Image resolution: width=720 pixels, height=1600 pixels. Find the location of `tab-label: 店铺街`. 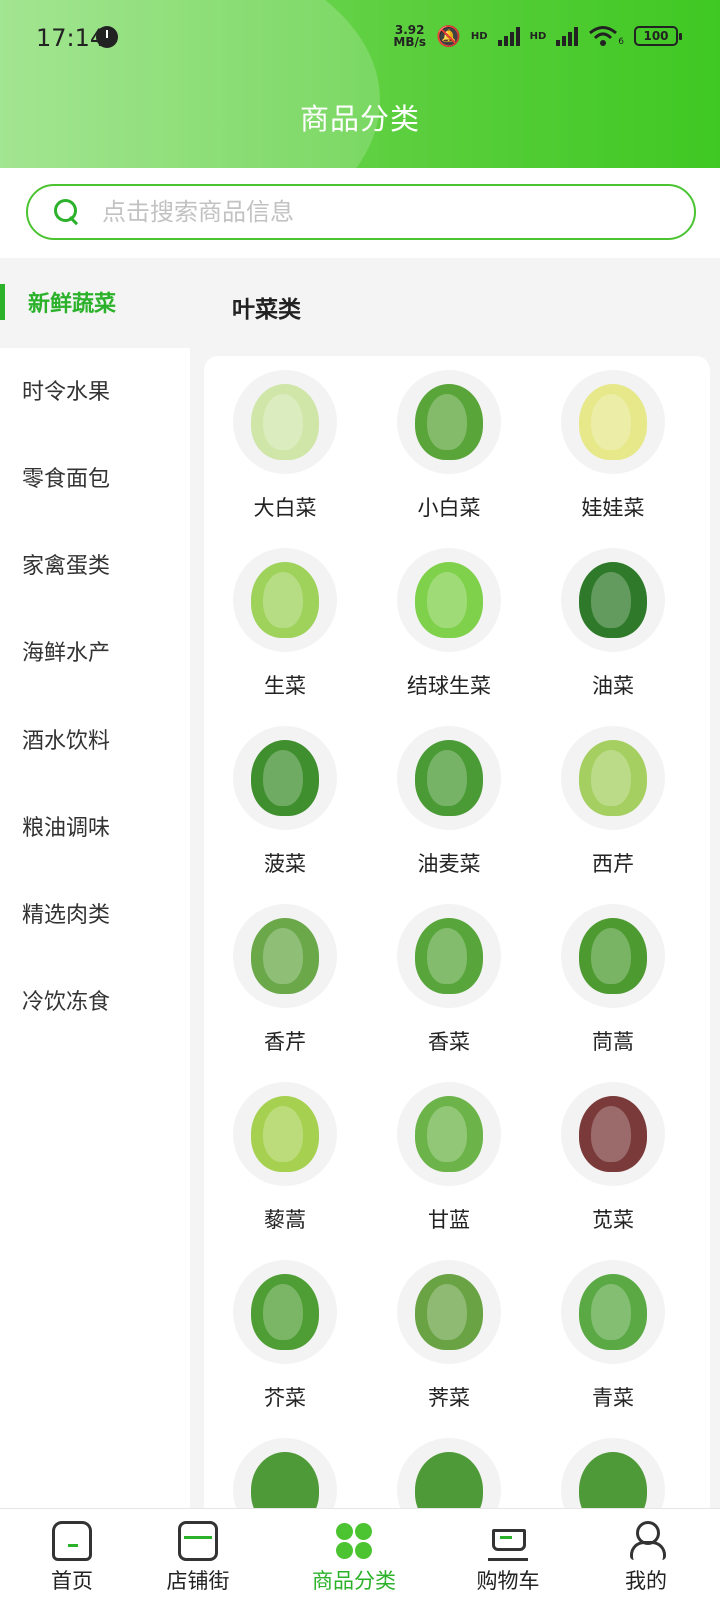

tab-label: 店铺街 is located at coordinates (198, 1581).